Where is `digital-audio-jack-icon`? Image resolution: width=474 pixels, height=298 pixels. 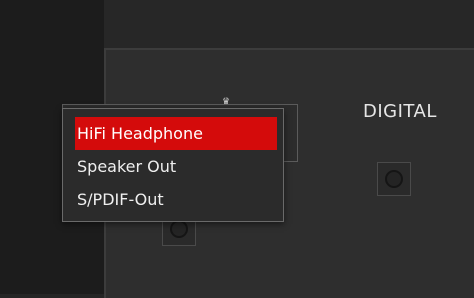
digital-audio-jack-icon is located at coordinates (394, 179).